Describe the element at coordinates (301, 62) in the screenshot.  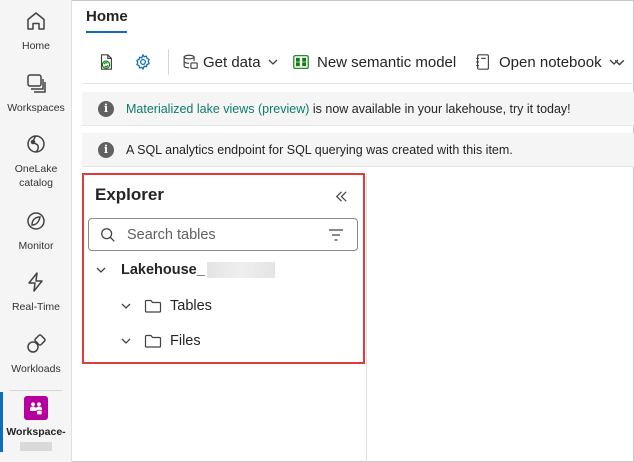
I see `semantic-model-icon` at that location.